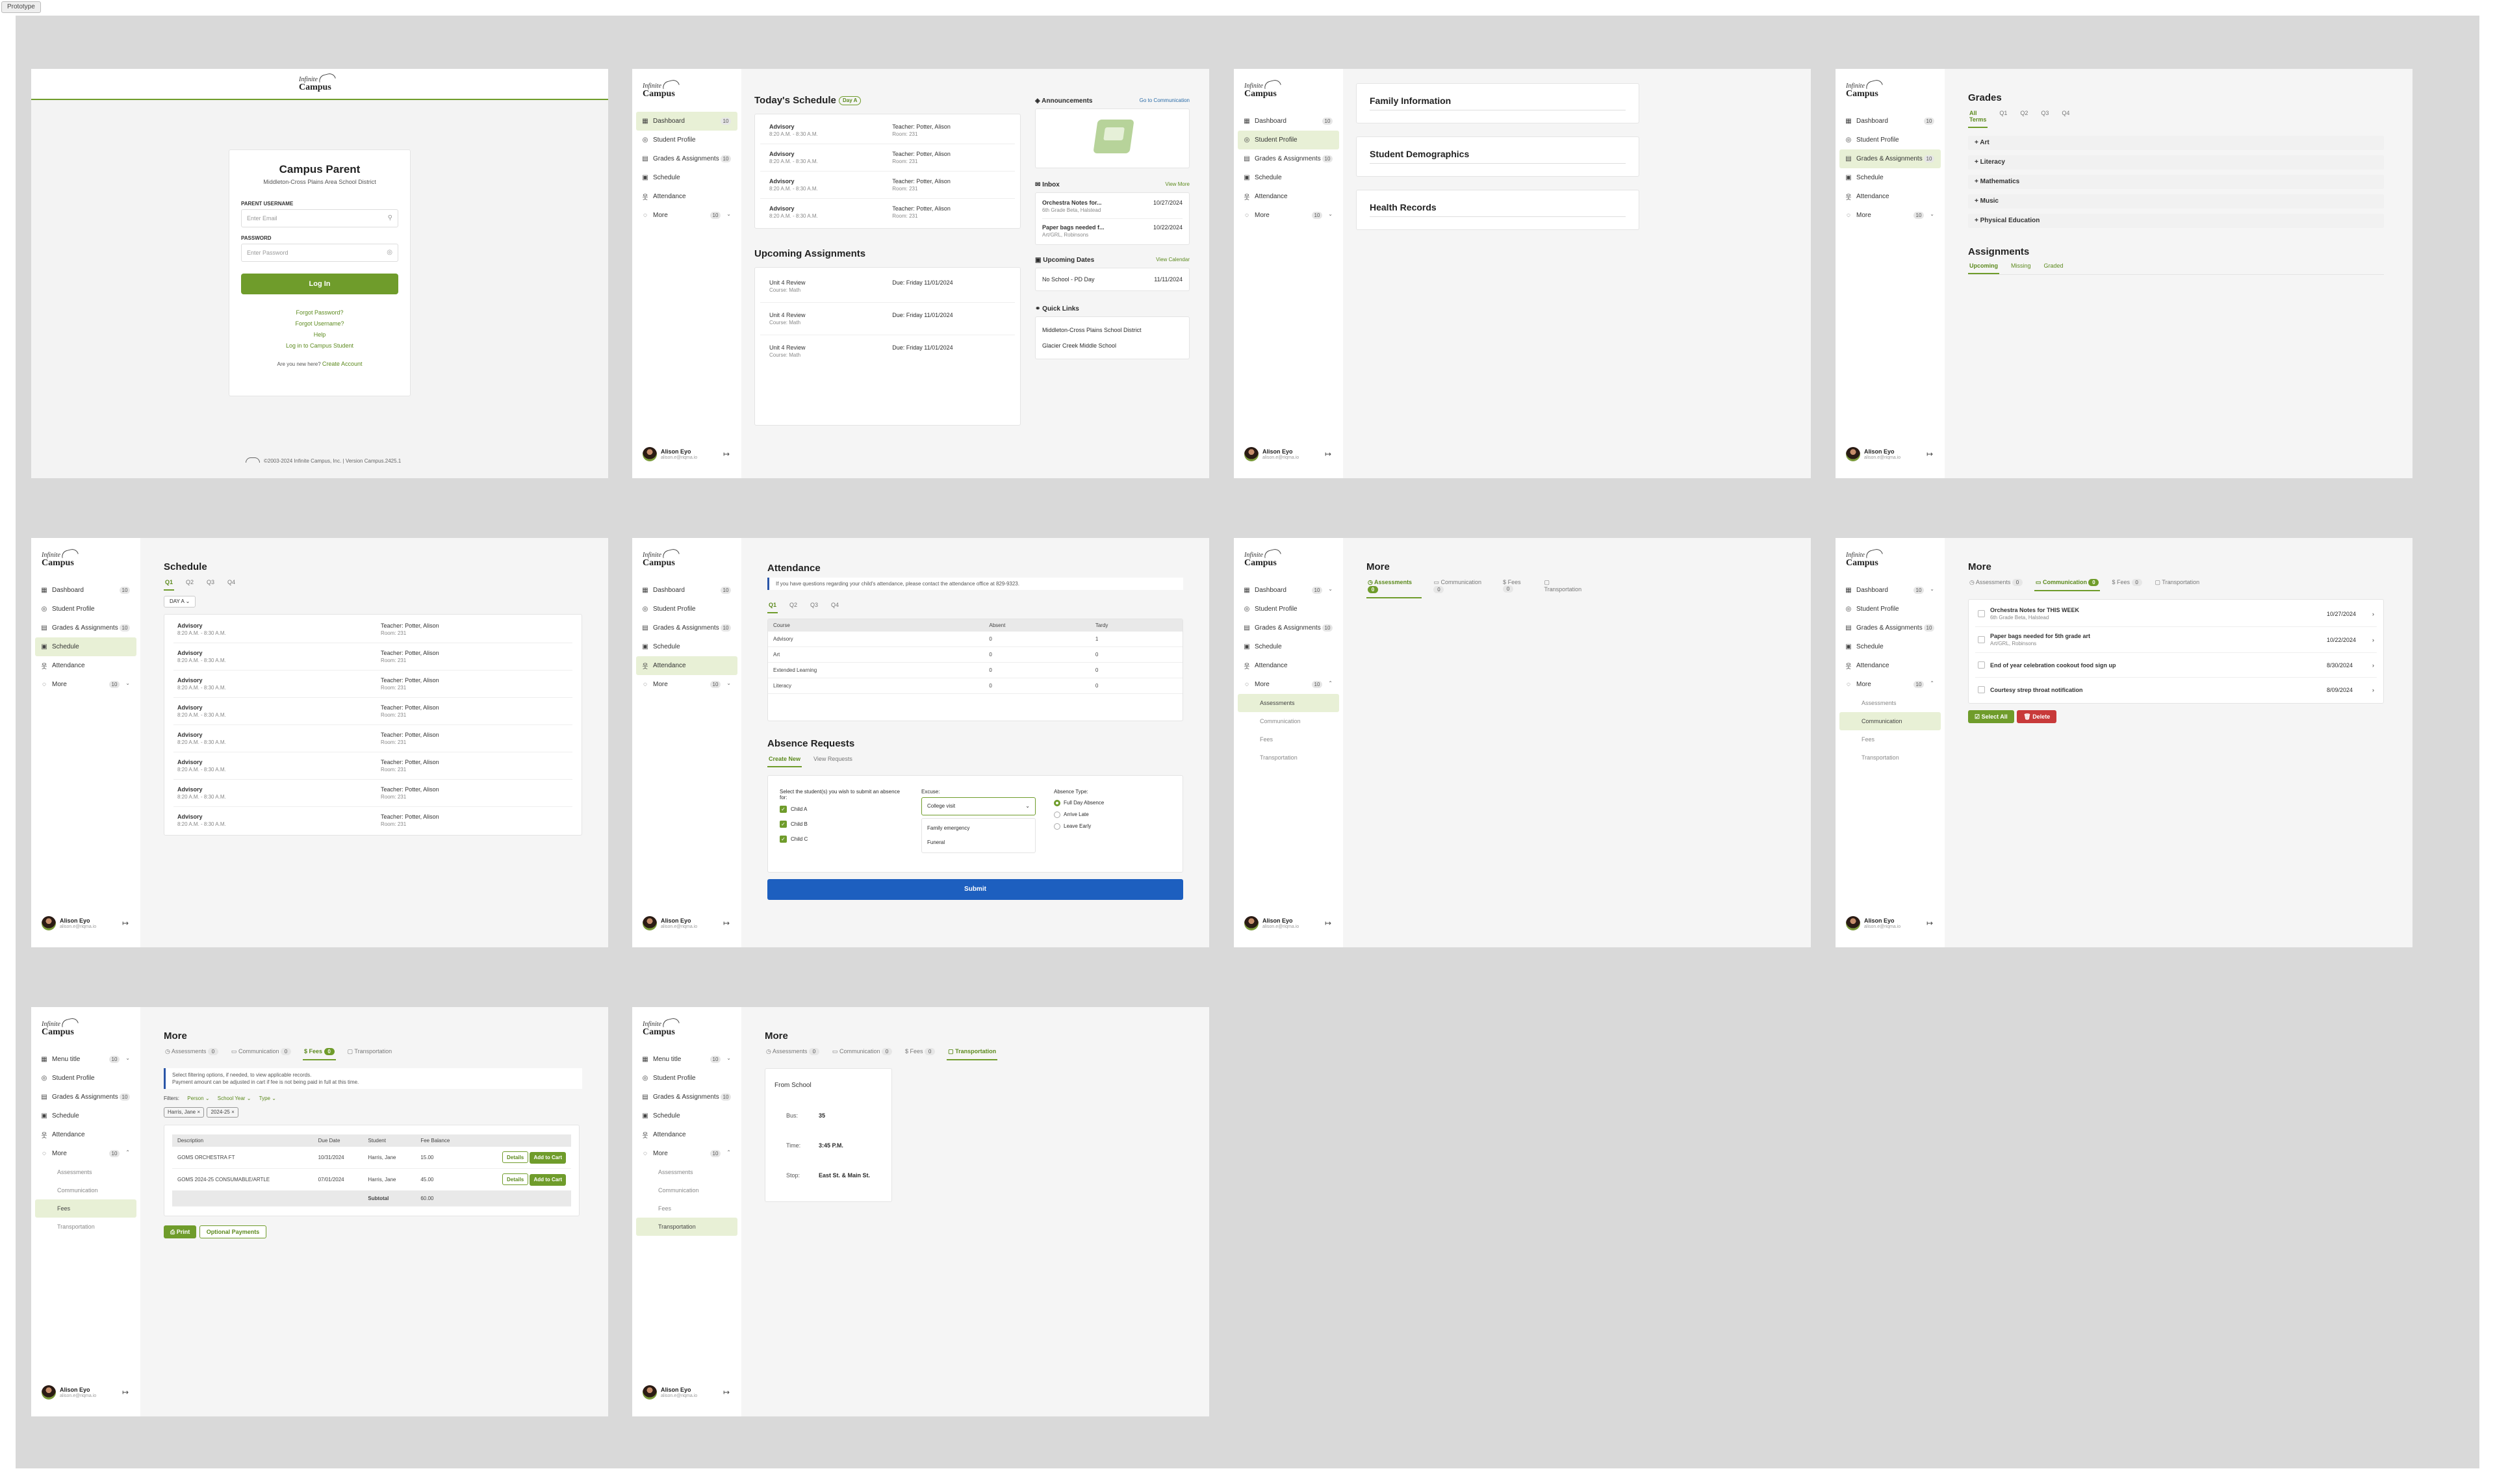 The image size is (2495, 1484). Describe the element at coordinates (192, 1052) in the screenshot. I see `tab-assessments: ◷ Assessments 0` at that location.